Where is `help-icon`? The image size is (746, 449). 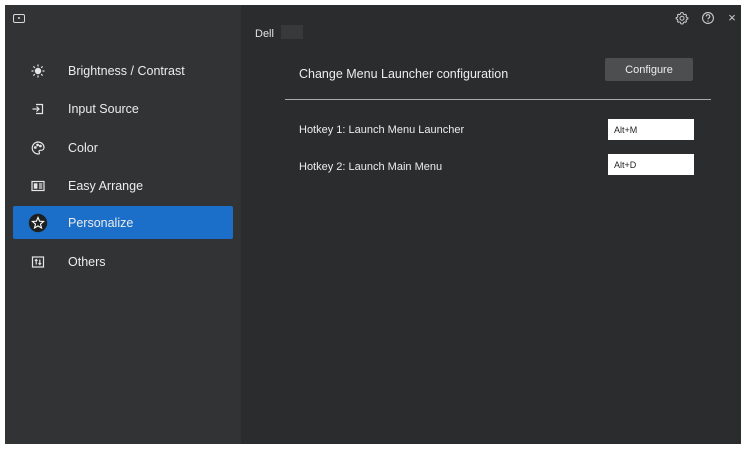 help-icon is located at coordinates (708, 18).